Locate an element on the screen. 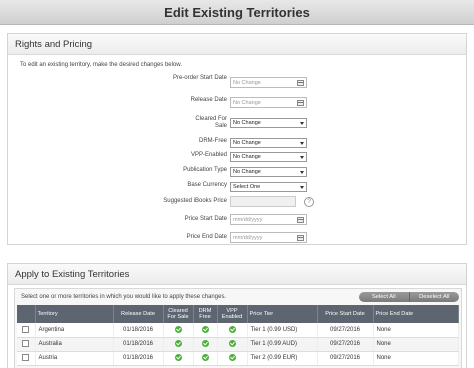  pubtype-row: Publication Type No Change is located at coordinates (238, 173).